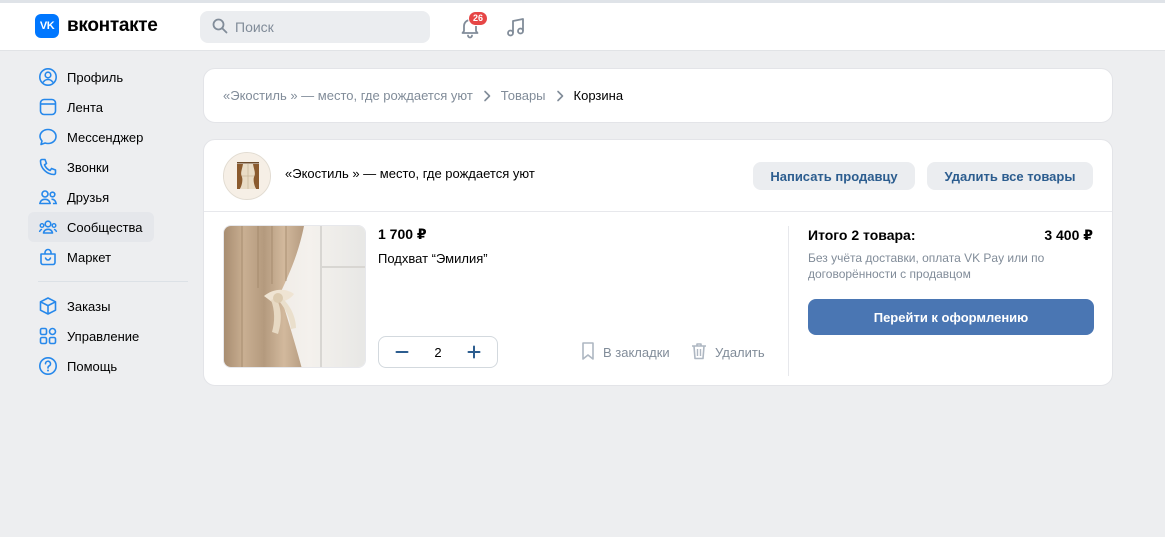  I want to click on sidebar-item-label: Звонки, so click(88, 167).